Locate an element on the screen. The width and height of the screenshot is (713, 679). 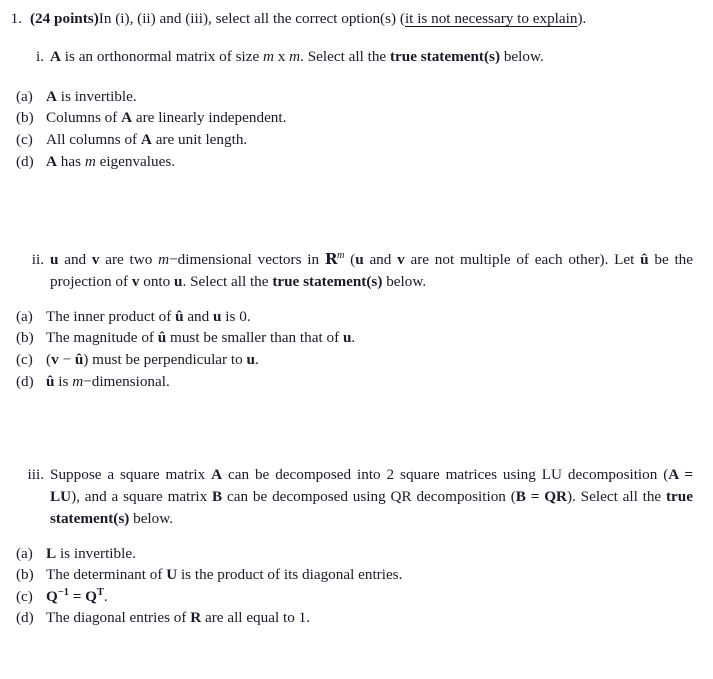
plain-text: Columns of is located at coordinates (84, 118).